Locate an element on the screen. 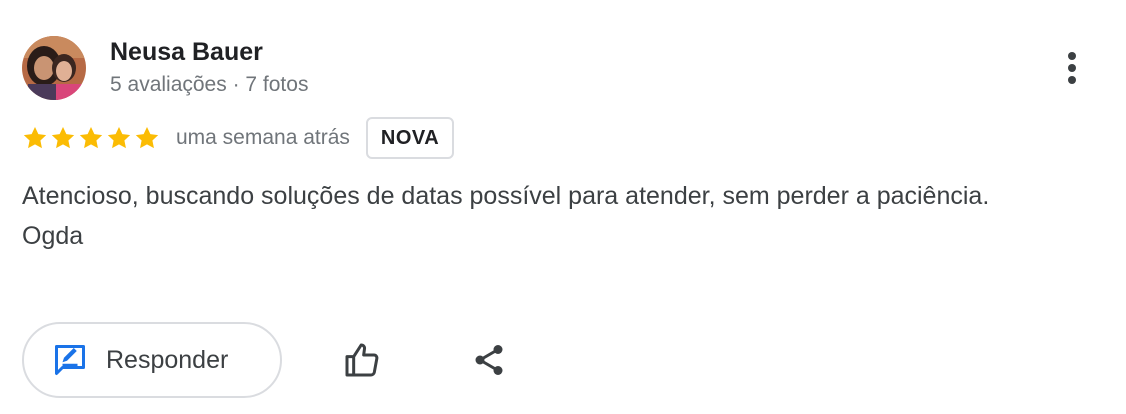  star-rating is located at coordinates (91, 138).